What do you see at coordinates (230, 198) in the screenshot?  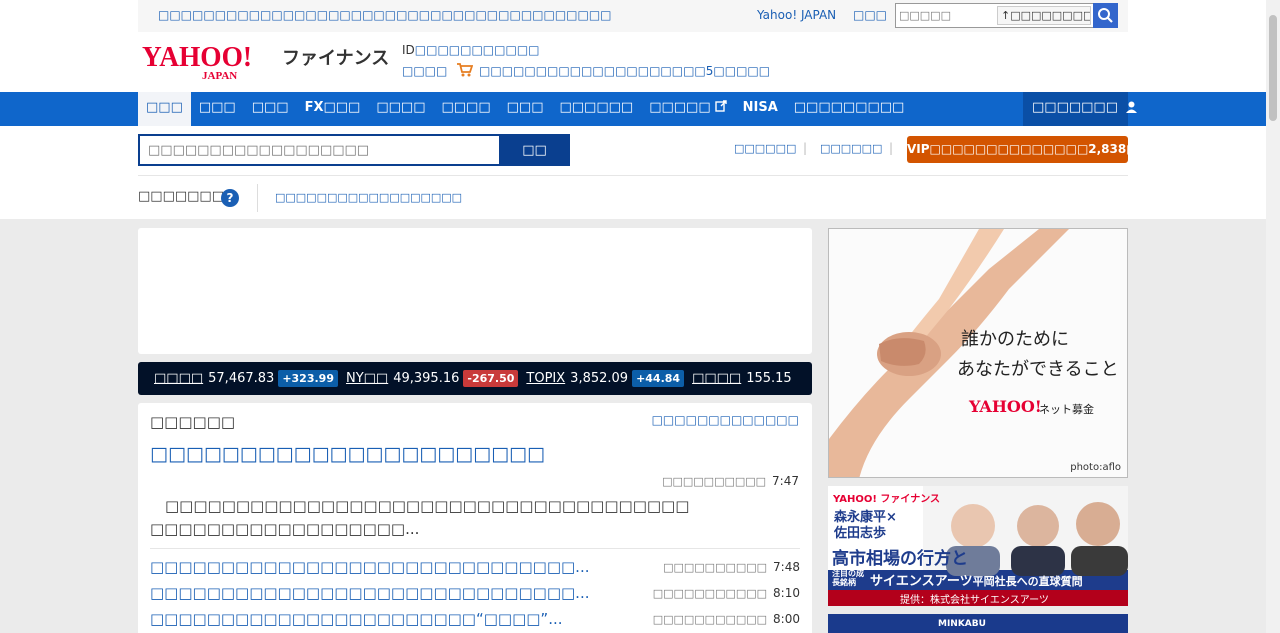 I see `help-circle-icon: ?` at bounding box center [230, 198].